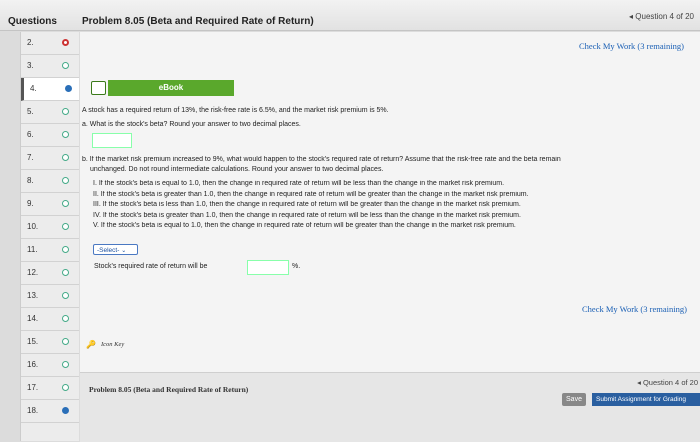  I want to click on question-number: 14., so click(33, 318).